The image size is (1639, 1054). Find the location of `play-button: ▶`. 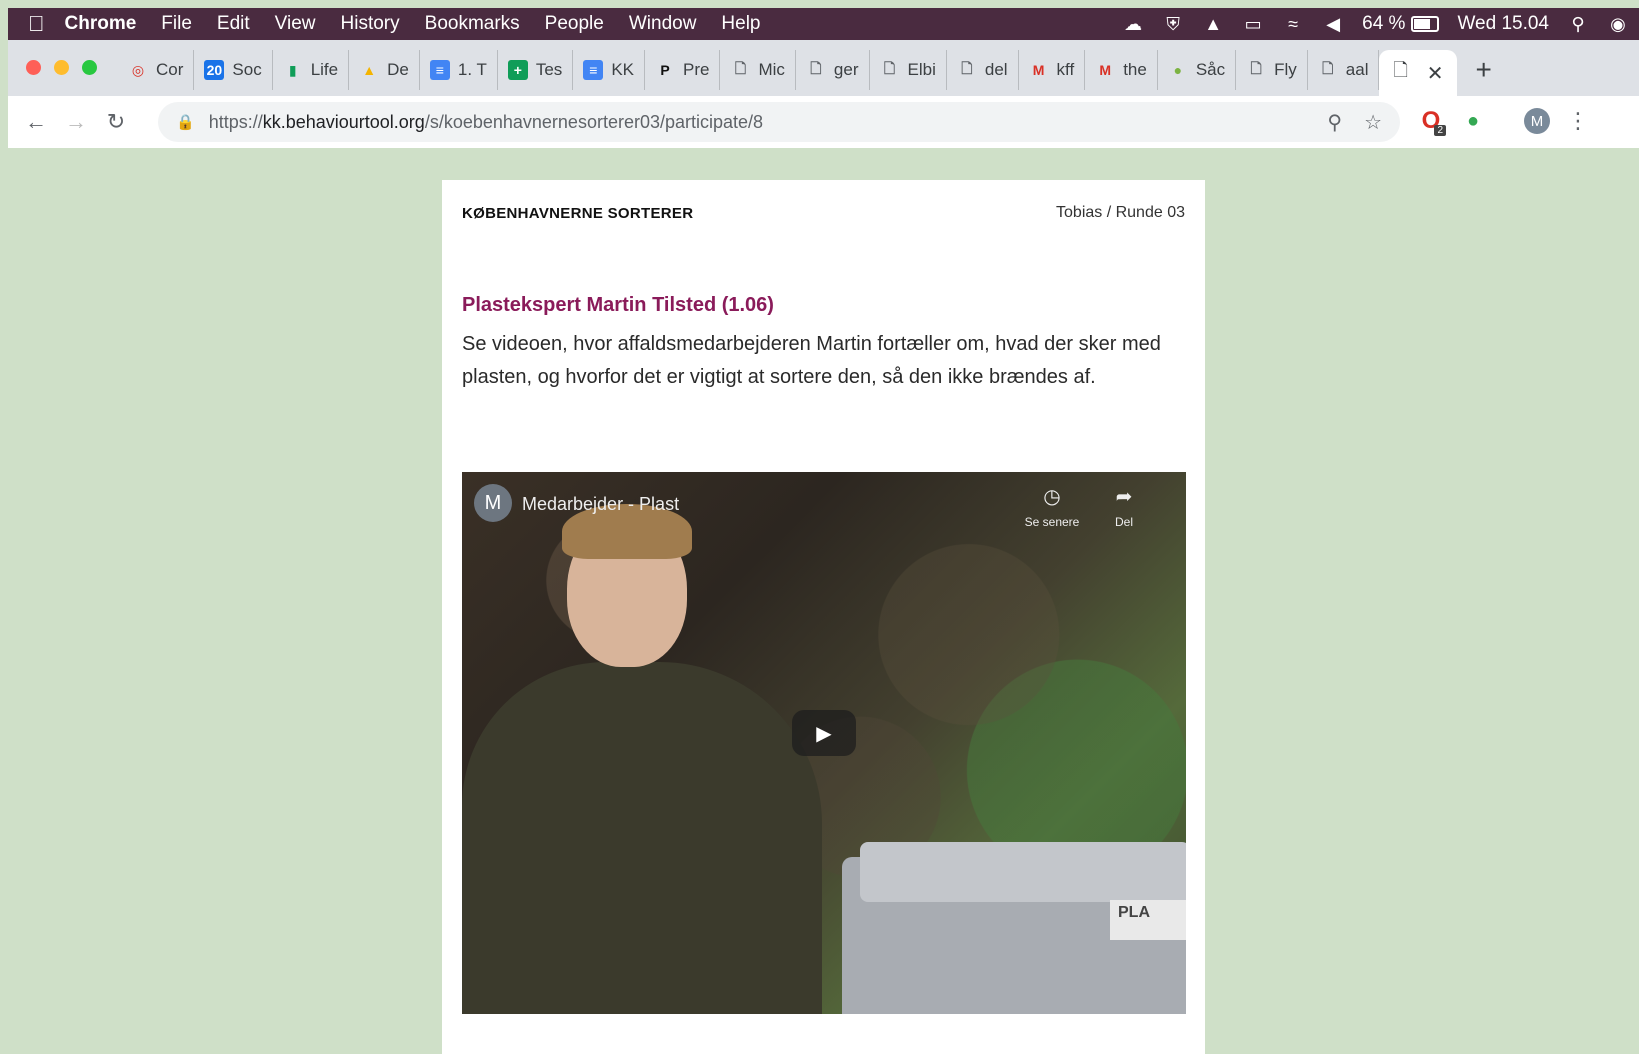

play-button: ▶ is located at coordinates (824, 733).